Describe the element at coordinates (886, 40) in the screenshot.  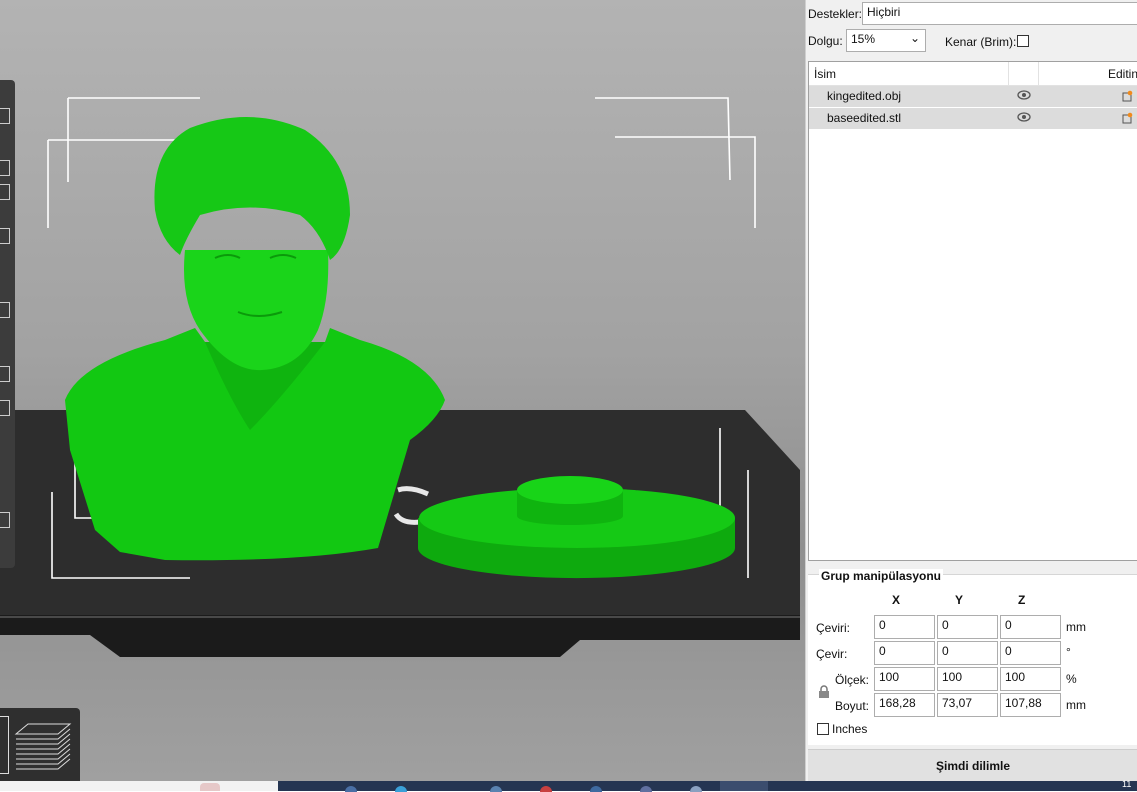
I see `infill-select: 15% ⌄` at that location.